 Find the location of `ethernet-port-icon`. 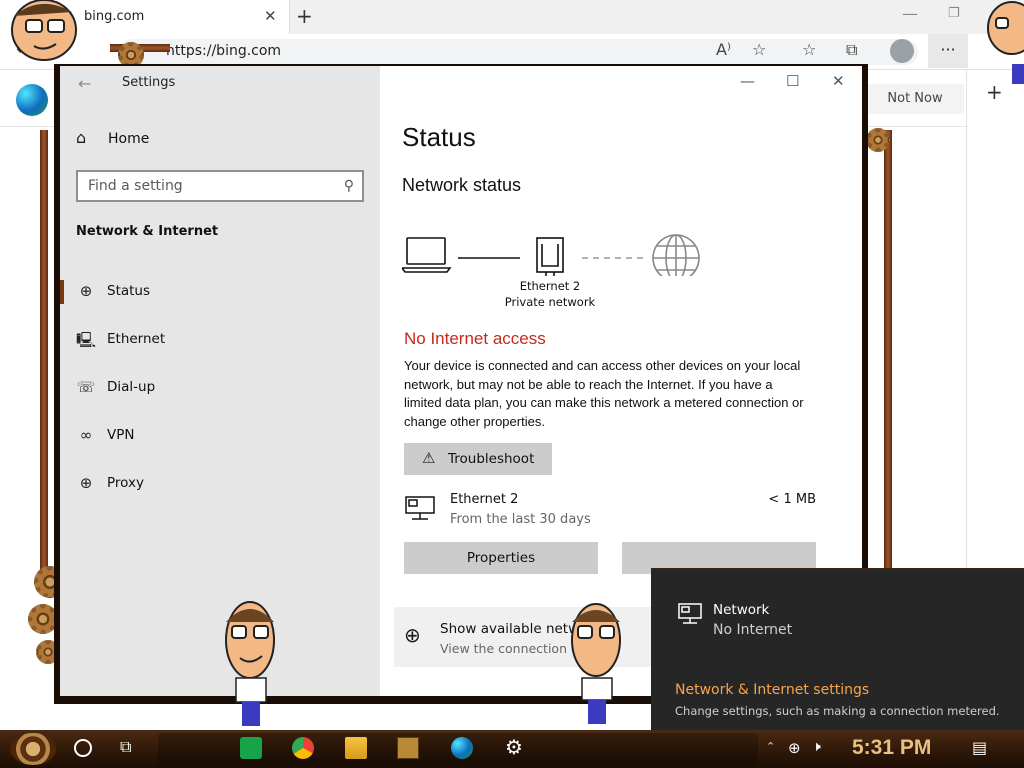

ethernet-port-icon is located at coordinates (550, 256).